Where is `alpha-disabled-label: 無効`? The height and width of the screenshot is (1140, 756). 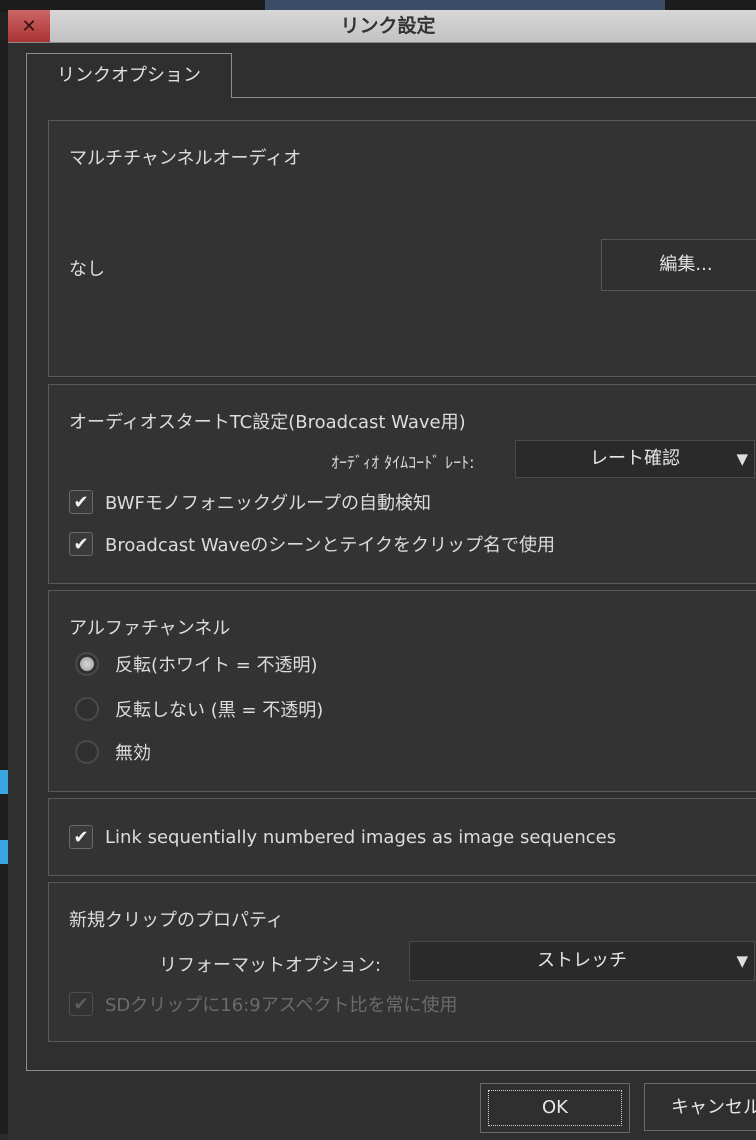
alpha-disabled-label: 無効 is located at coordinates (133, 753).